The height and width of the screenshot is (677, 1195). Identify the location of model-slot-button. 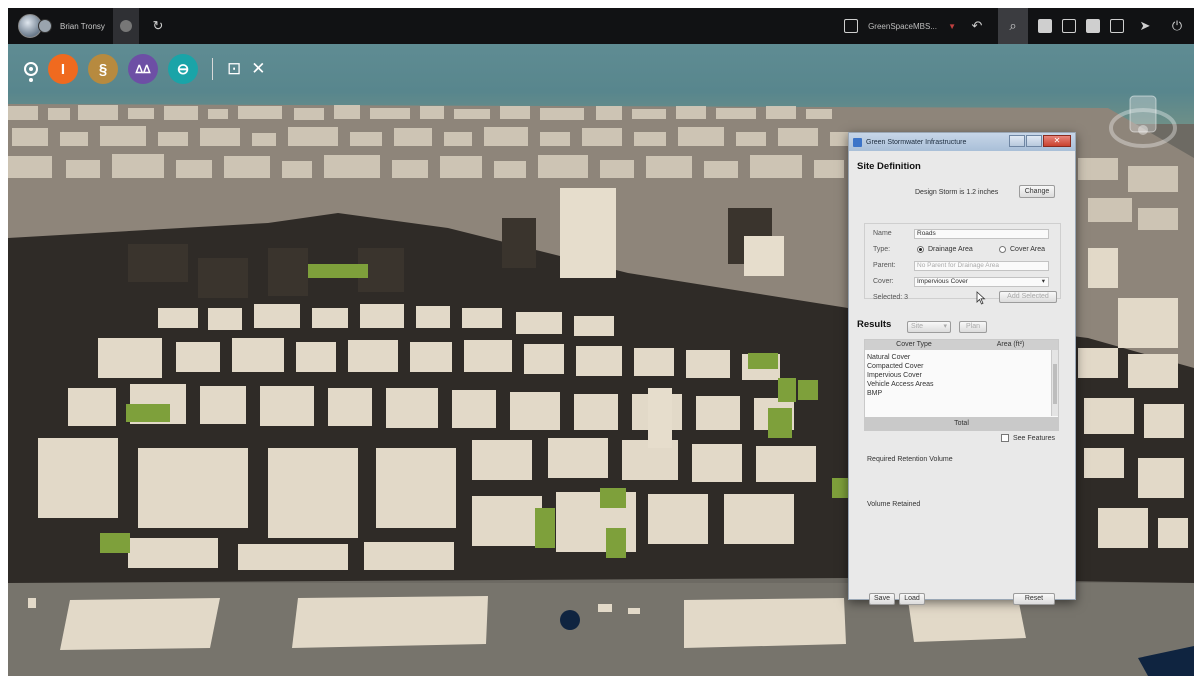
(125, 26).